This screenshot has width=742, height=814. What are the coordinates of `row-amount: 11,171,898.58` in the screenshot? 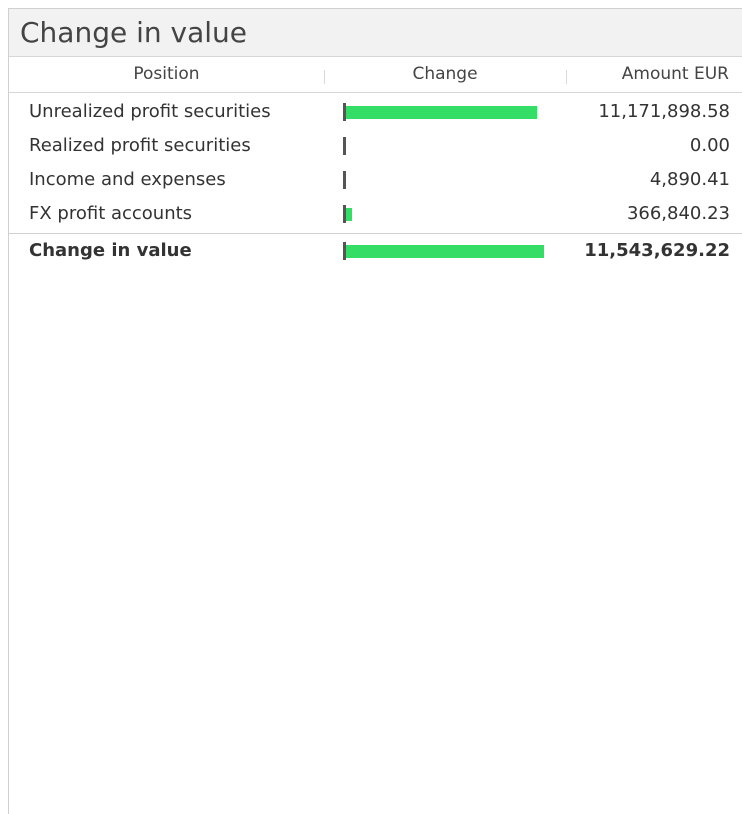 It's located at (664, 111).